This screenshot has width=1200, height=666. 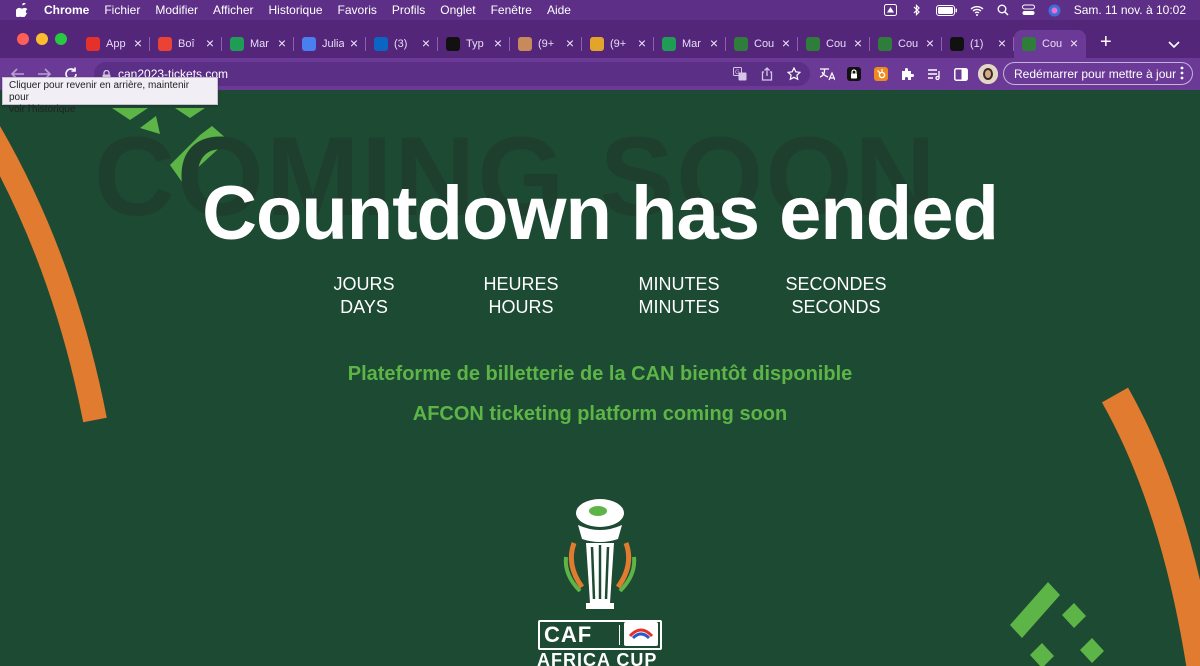 What do you see at coordinates (600, 213) in the screenshot?
I see `countdown-headline: Countdown has ended` at bounding box center [600, 213].